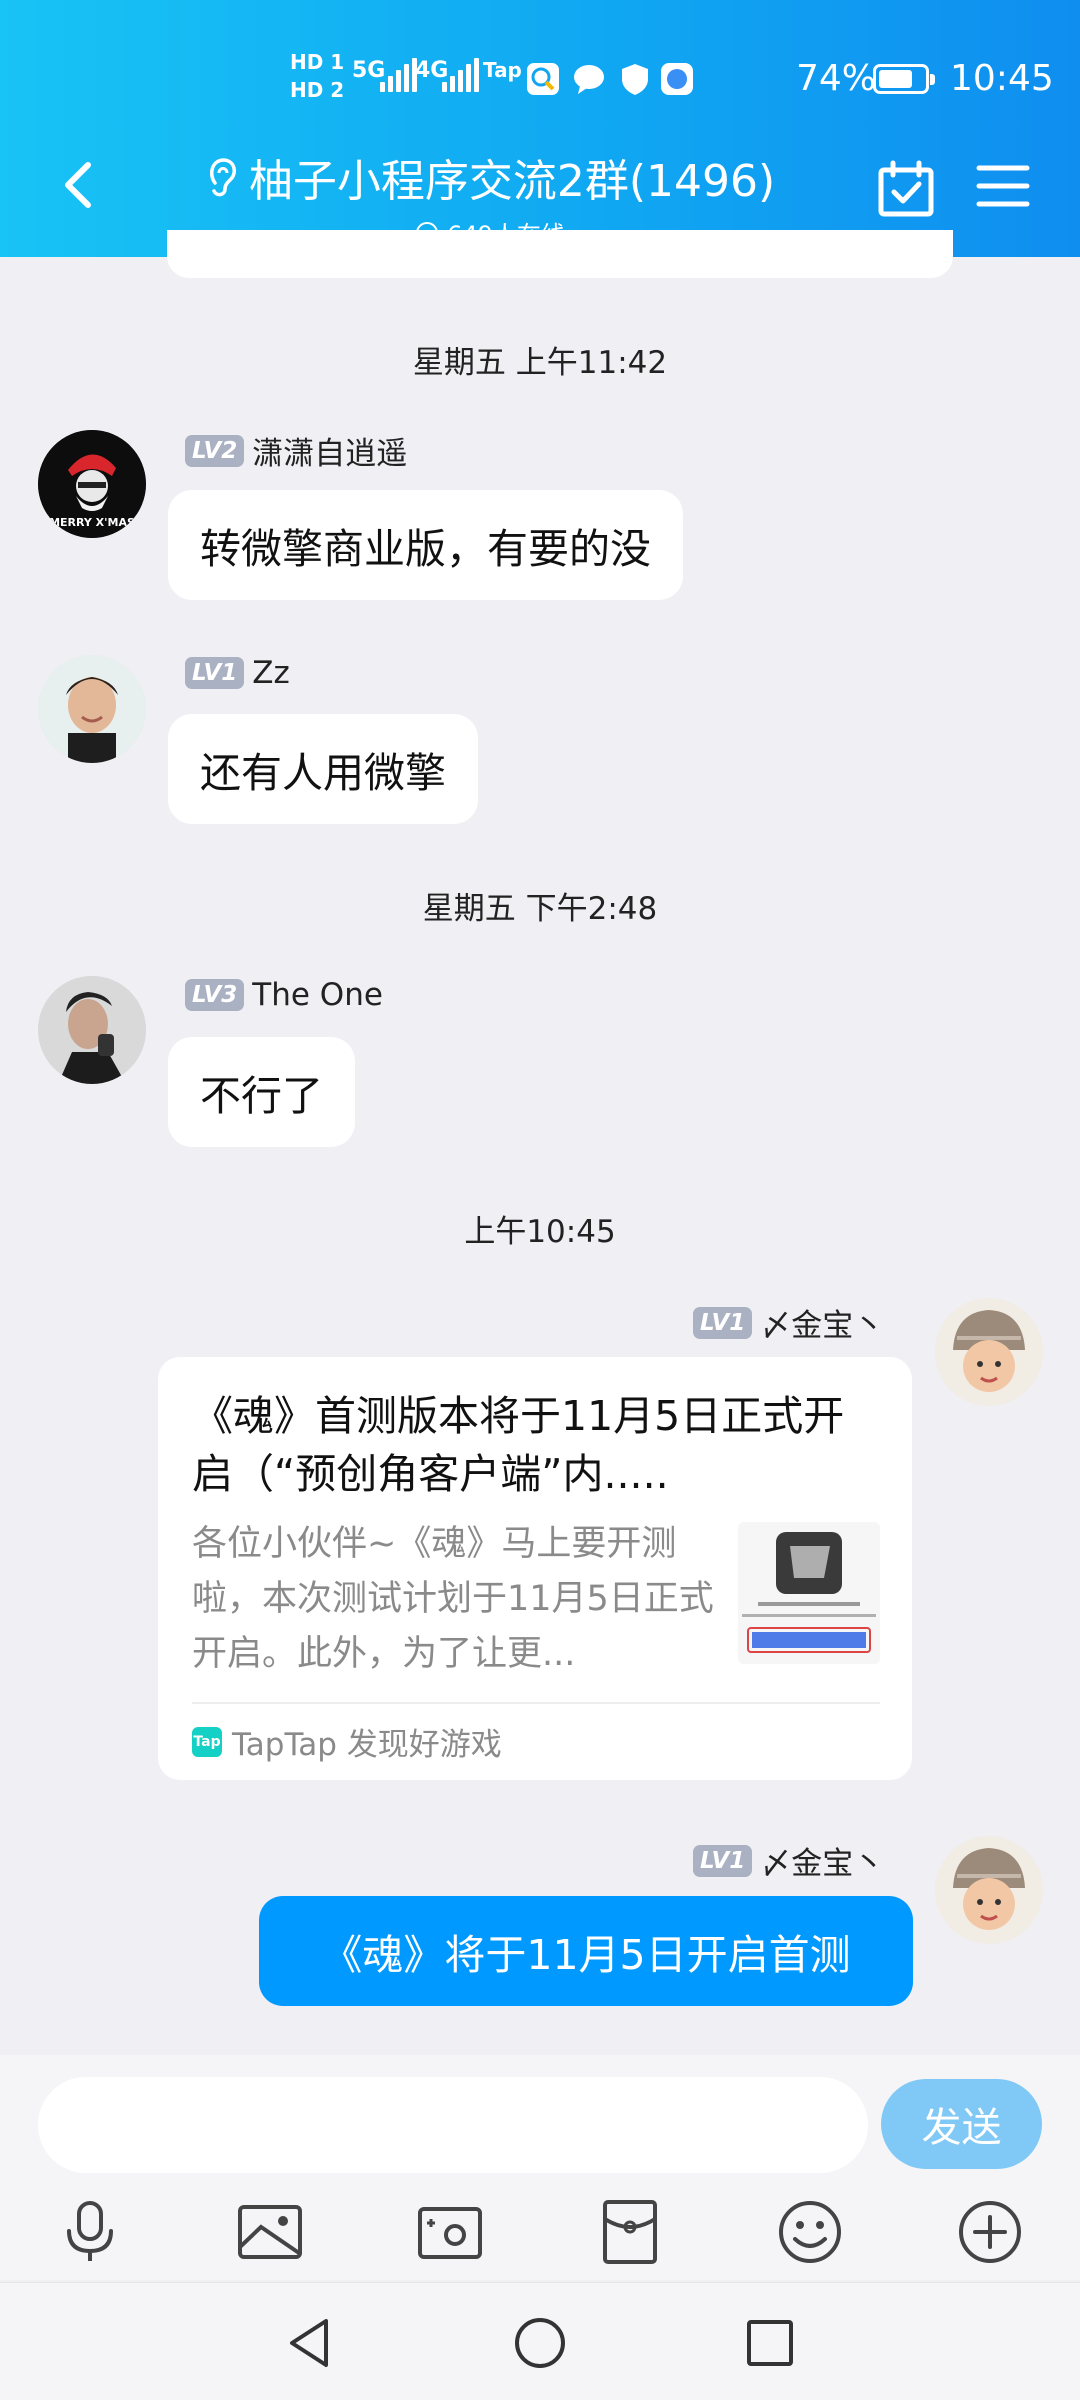 The image size is (1080, 2400). Describe the element at coordinates (310, 2343) in the screenshot. I see `nav-back-icon` at that location.